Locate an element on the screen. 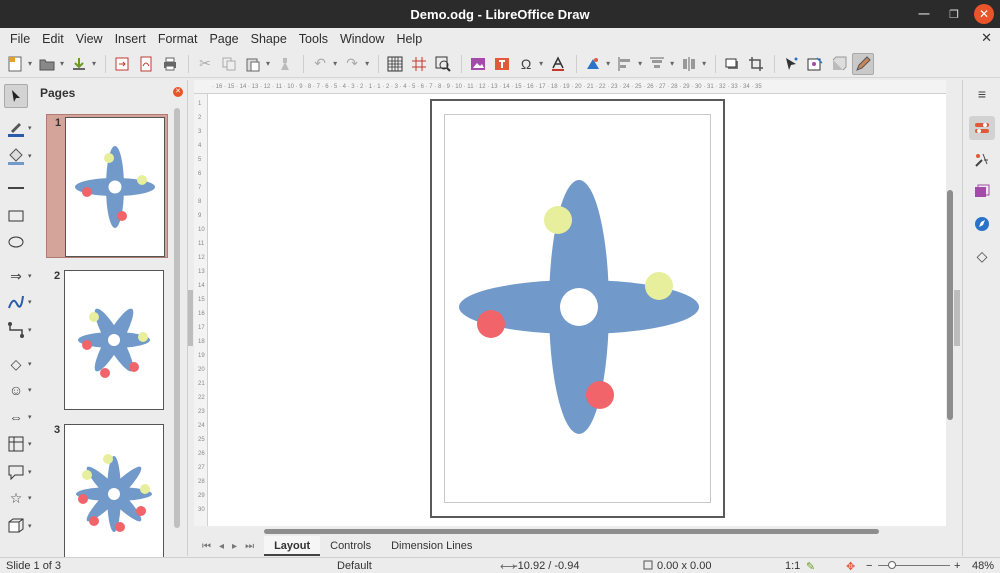  symbol-shapes-icon: ☺ is located at coordinates (16, 390).